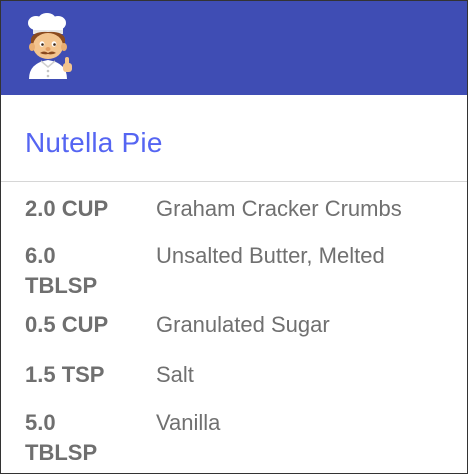  I want to click on ingredient-row: 0.5 CUP Granulated Sugar, so click(234, 329).